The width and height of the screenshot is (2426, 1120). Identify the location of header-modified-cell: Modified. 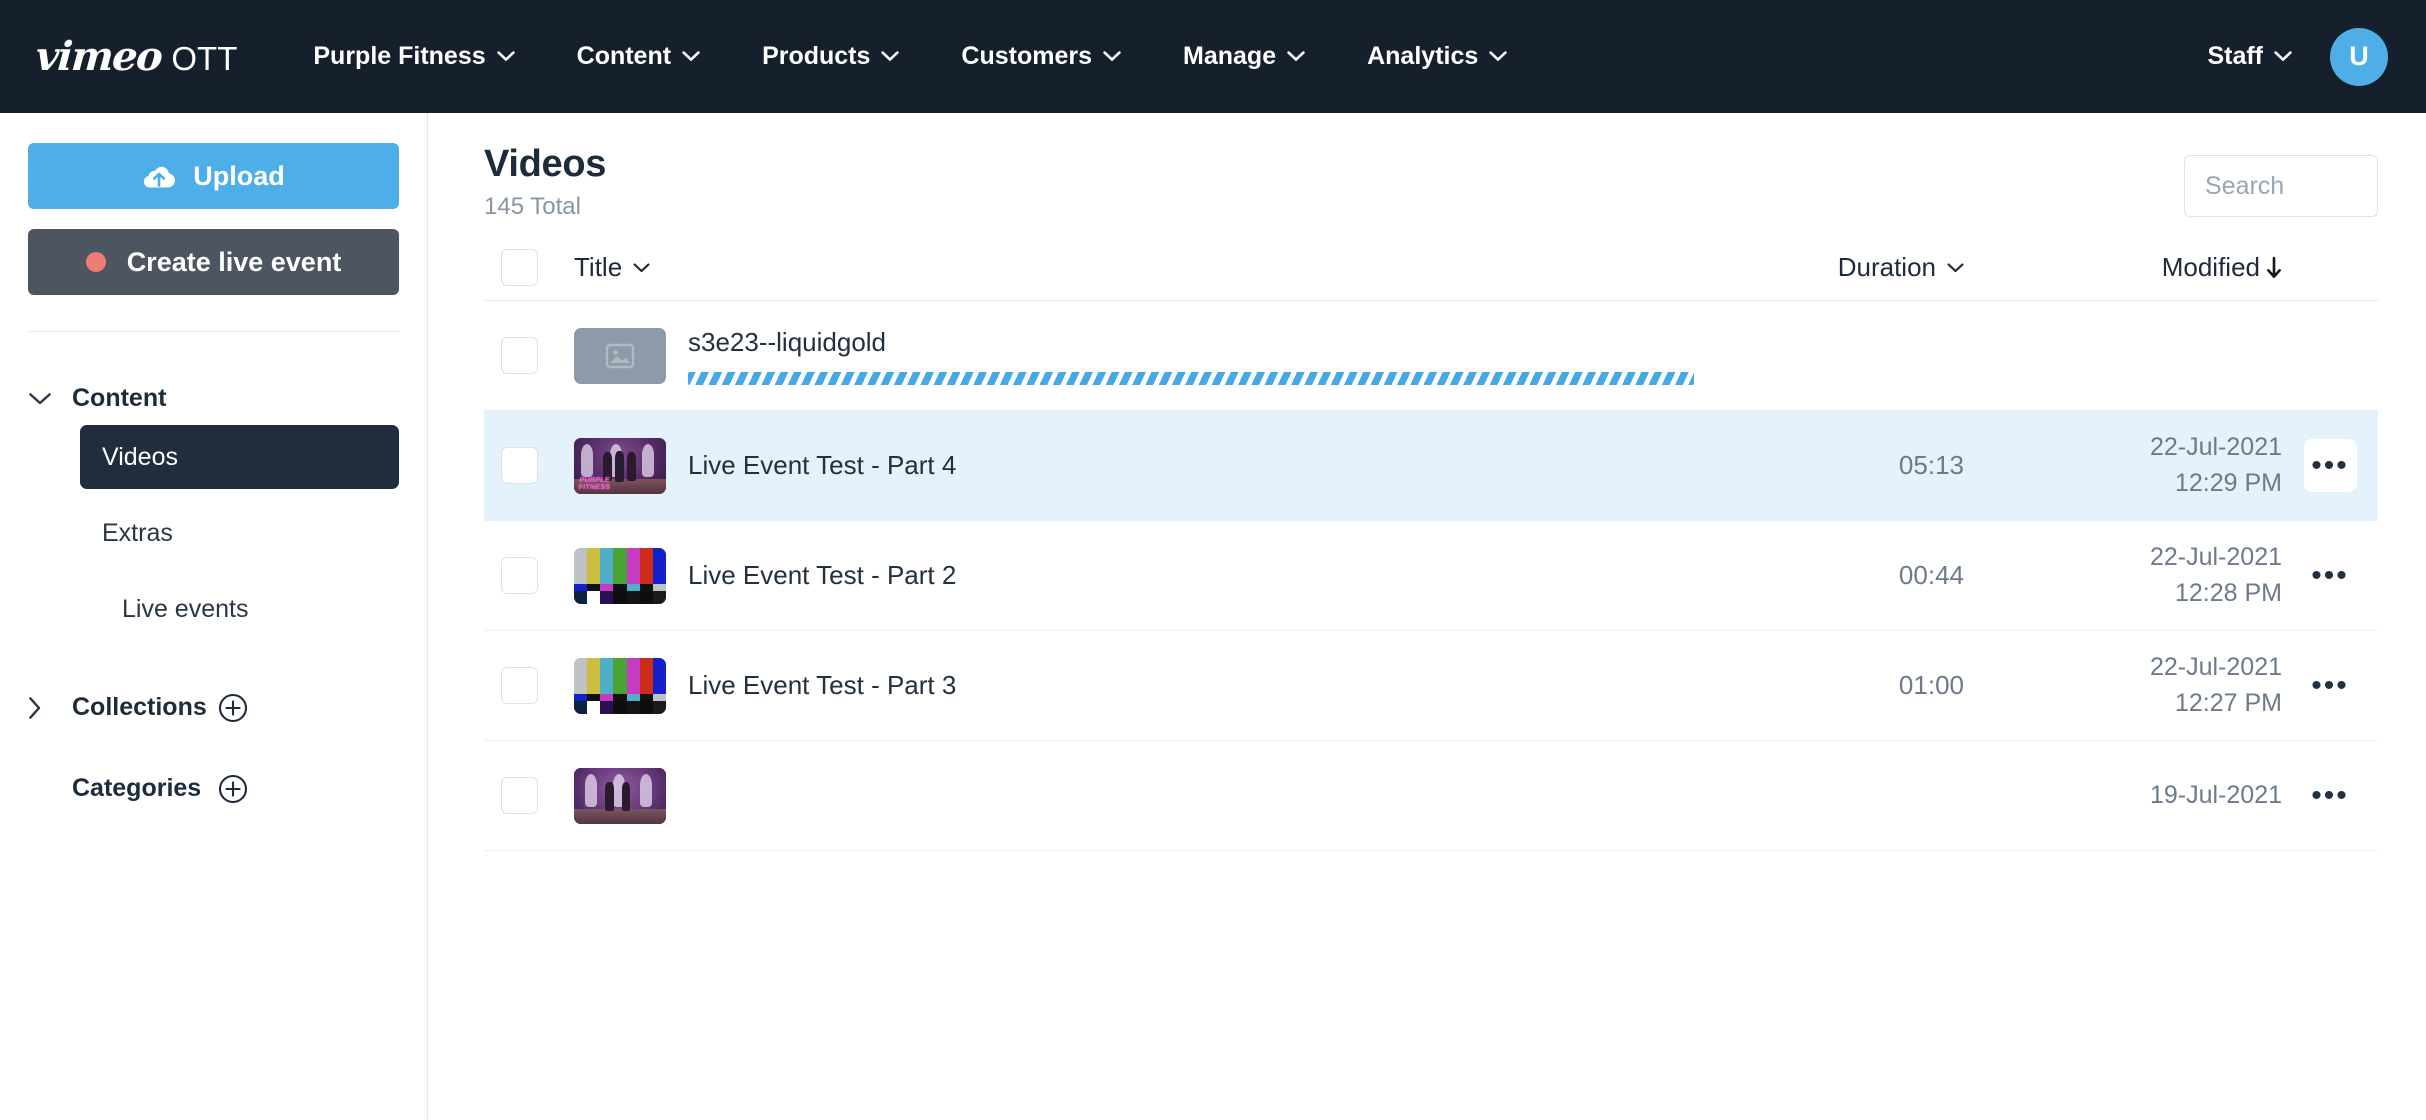
(2142, 267).